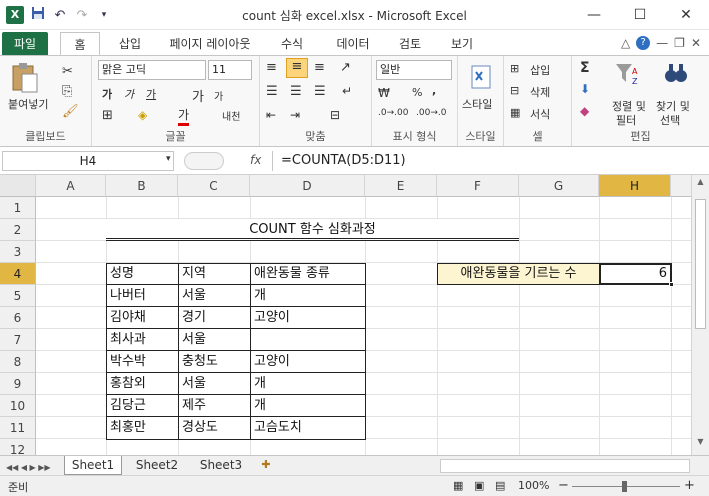 The height and width of the screenshot is (496, 709). What do you see at coordinates (431, 113) in the screenshot?
I see `decrease-decimal-icon: .00→.0` at bounding box center [431, 113].